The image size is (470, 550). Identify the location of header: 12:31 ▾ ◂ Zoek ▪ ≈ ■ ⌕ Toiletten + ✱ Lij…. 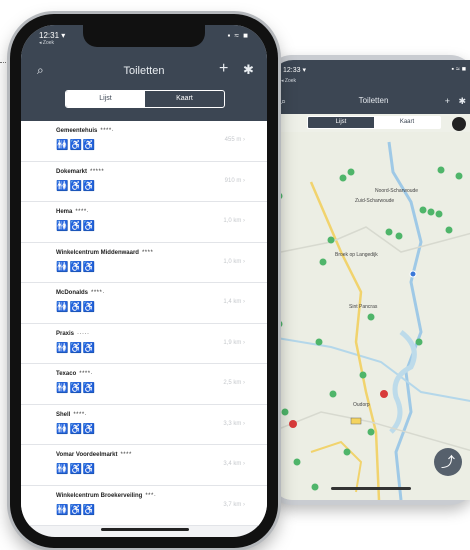
(144, 73).